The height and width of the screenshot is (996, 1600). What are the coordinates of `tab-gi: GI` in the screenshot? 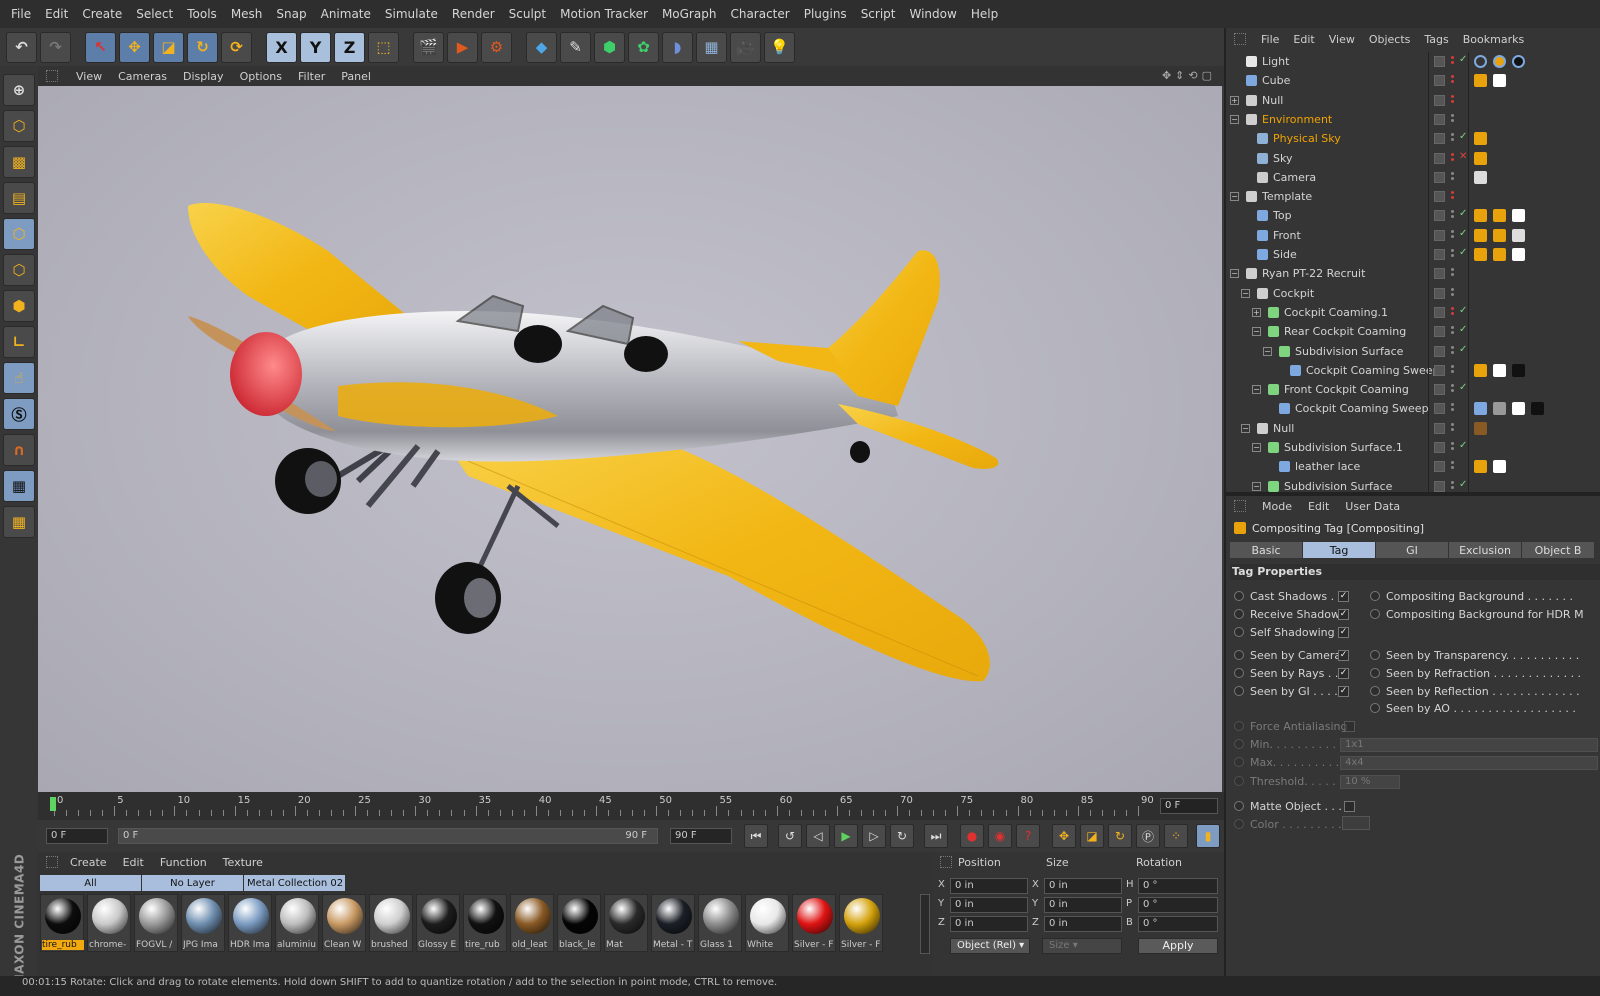 It's located at (1412, 550).